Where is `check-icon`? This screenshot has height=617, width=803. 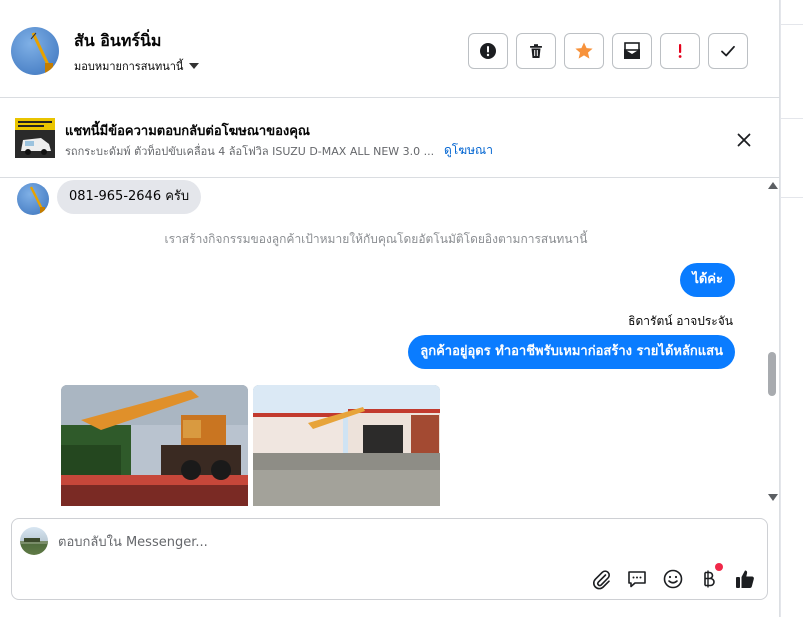
check-icon is located at coordinates (728, 51).